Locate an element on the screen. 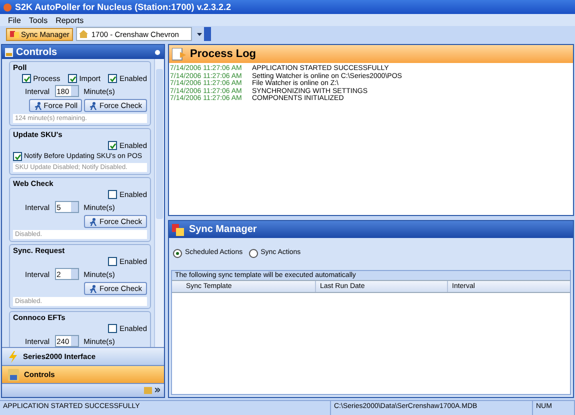 The height and width of the screenshot is (415, 575). panel-title: Controls is located at coordinates (37, 52).